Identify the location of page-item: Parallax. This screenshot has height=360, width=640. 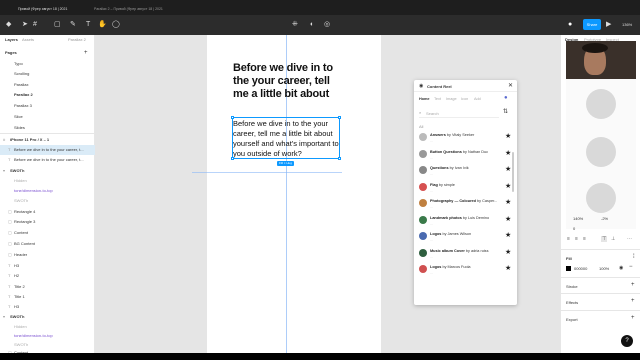
(21, 85).